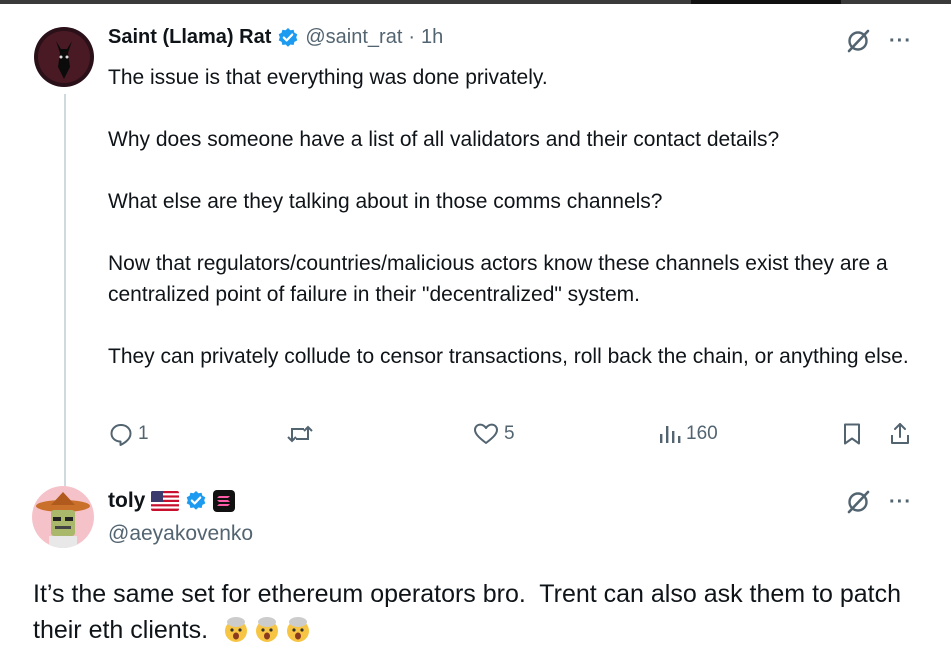 The image size is (951, 656). What do you see at coordinates (126, 501) in the screenshot?
I see `author-name: toly` at bounding box center [126, 501].